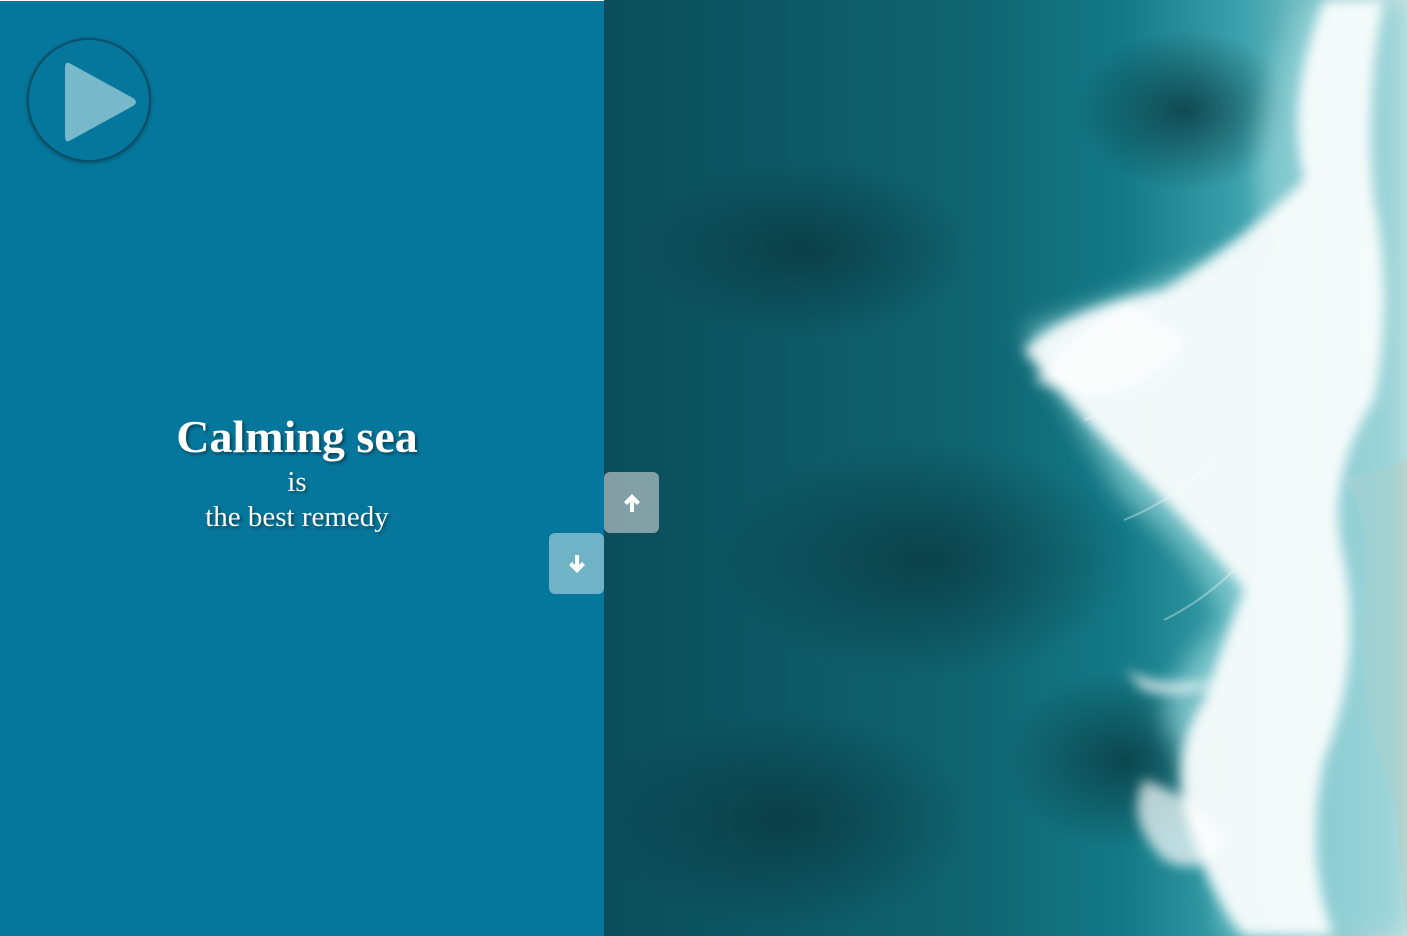 This screenshot has height=936, width=1407. I want to click on play-button, so click(89, 100).